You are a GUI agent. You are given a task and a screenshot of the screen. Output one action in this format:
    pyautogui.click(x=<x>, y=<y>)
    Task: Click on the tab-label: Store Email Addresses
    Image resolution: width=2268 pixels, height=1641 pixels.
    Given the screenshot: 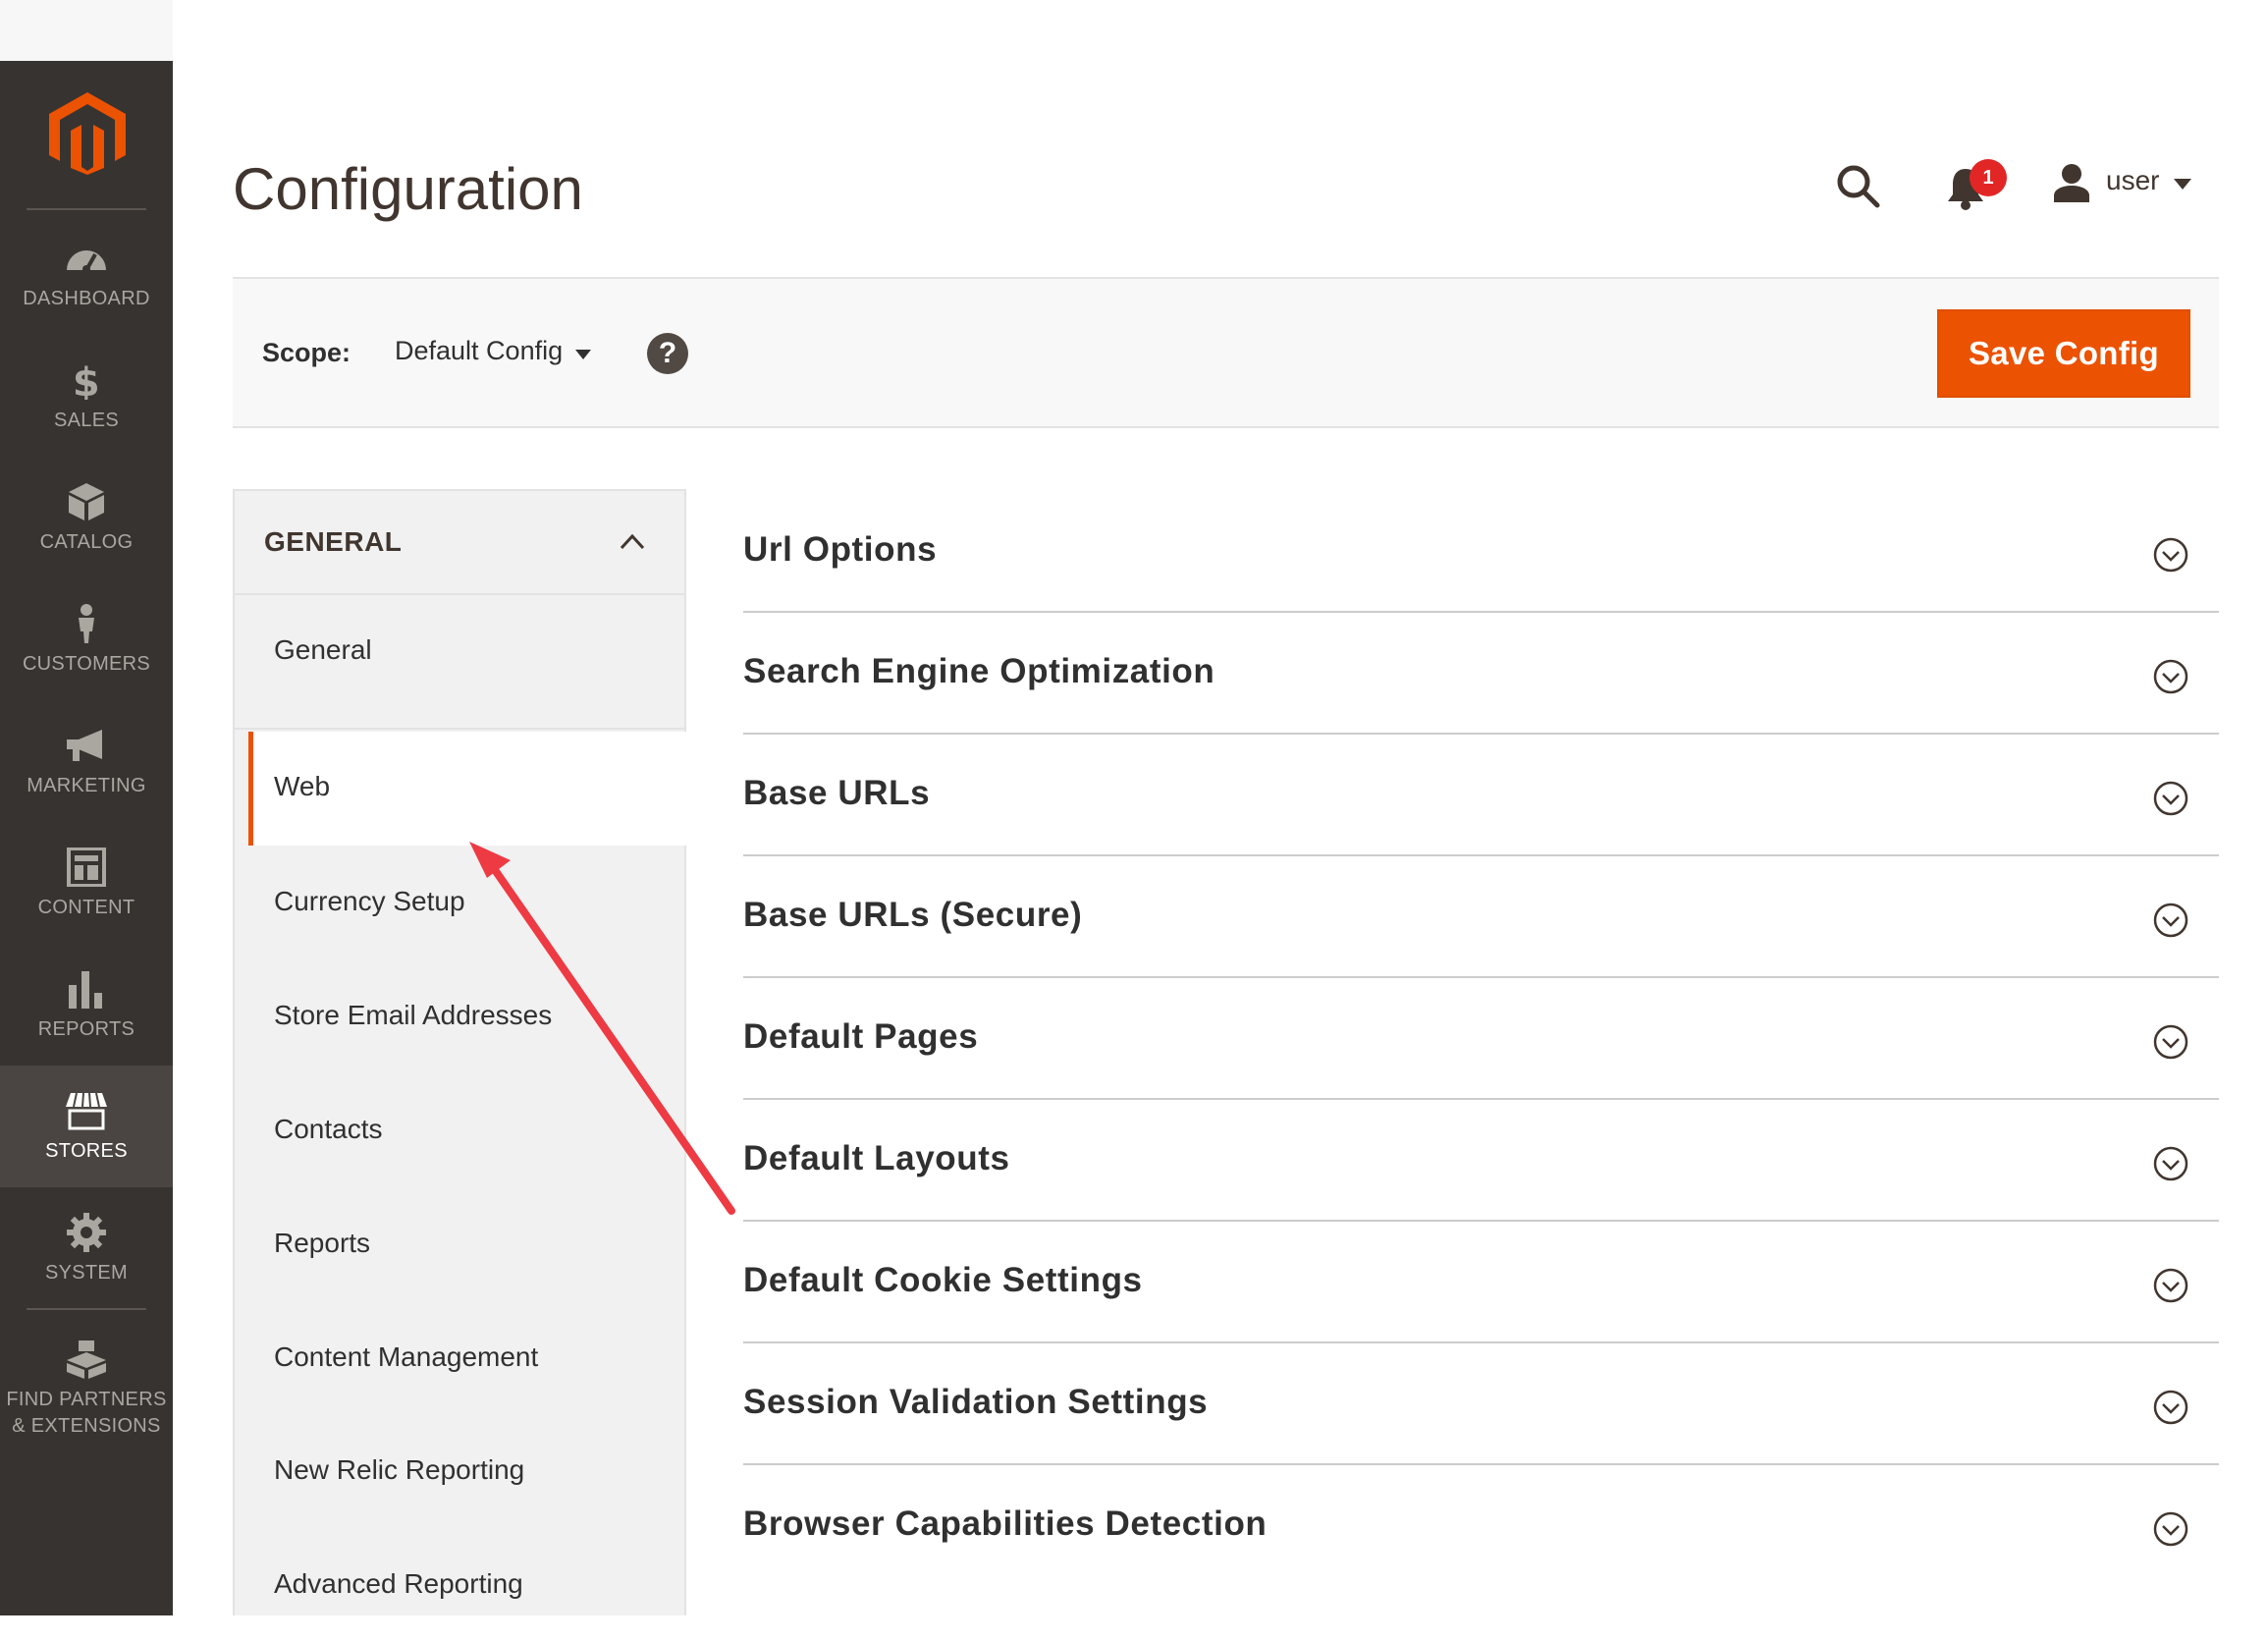 What is the action you would take?
    pyautogui.click(x=414, y=1015)
    